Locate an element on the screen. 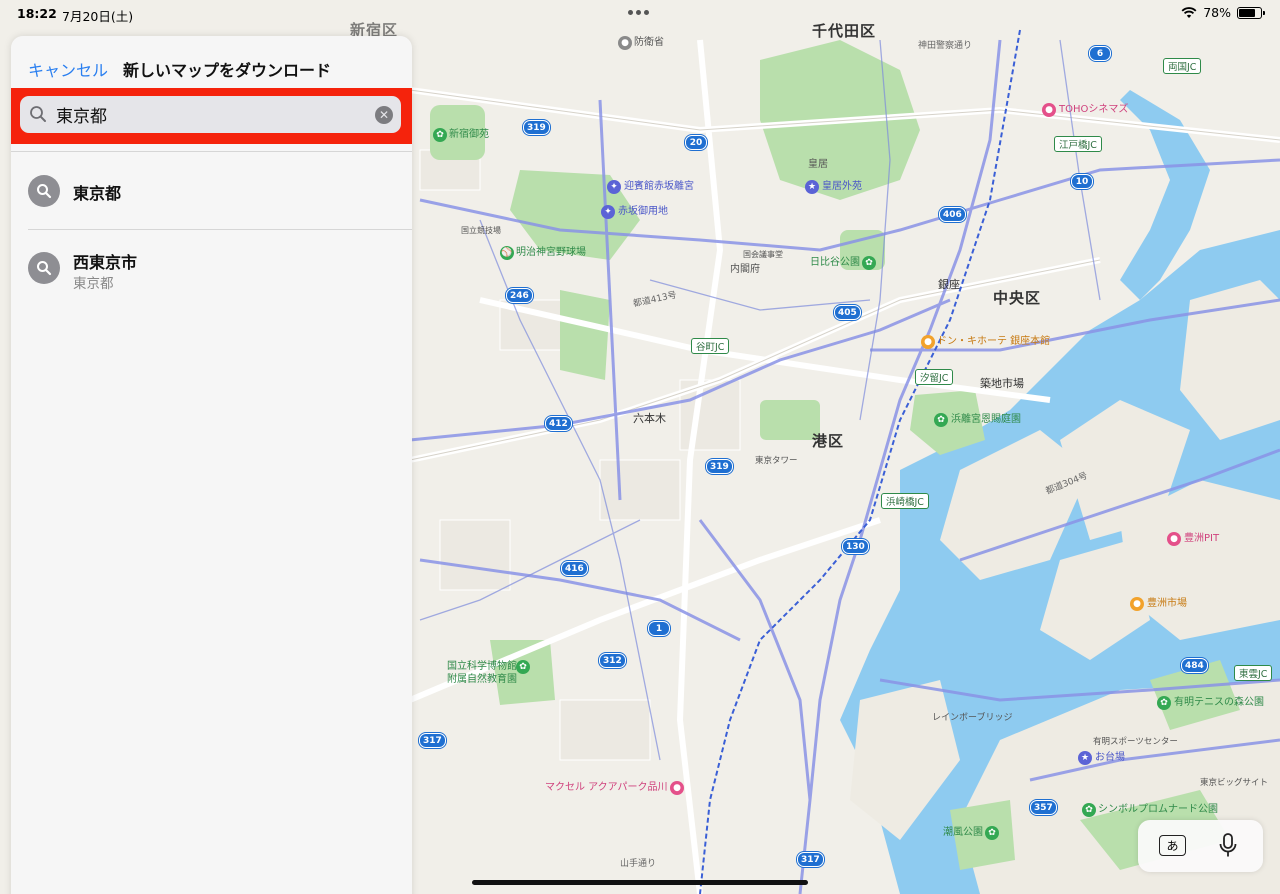  poi-label: 浜離宮恩賜庭園 is located at coordinates (986, 420).